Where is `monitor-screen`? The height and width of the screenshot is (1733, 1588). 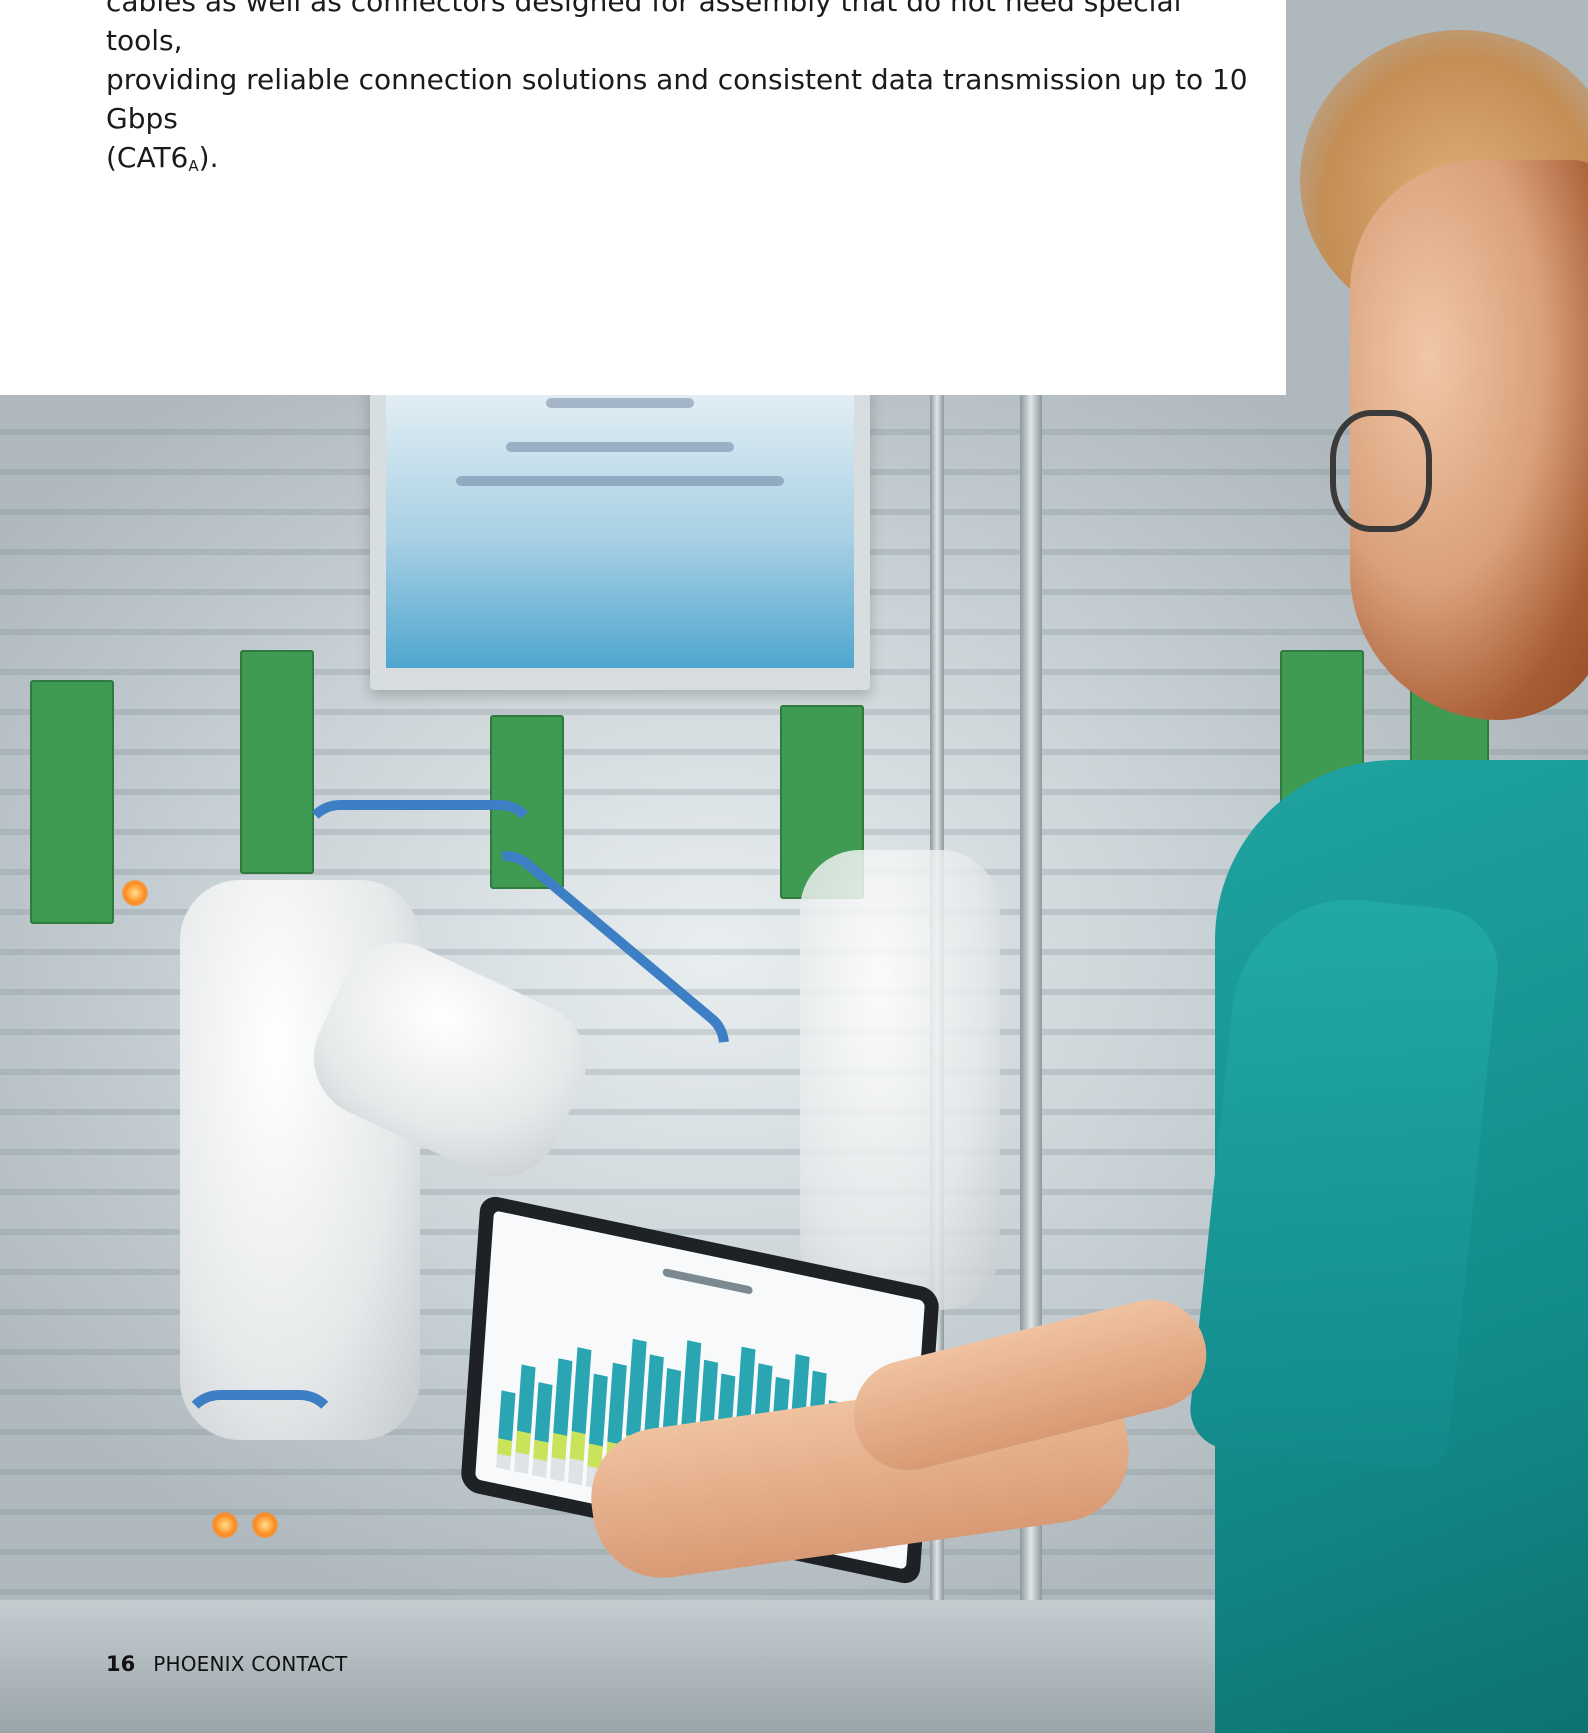
monitor-screen is located at coordinates (620, 524).